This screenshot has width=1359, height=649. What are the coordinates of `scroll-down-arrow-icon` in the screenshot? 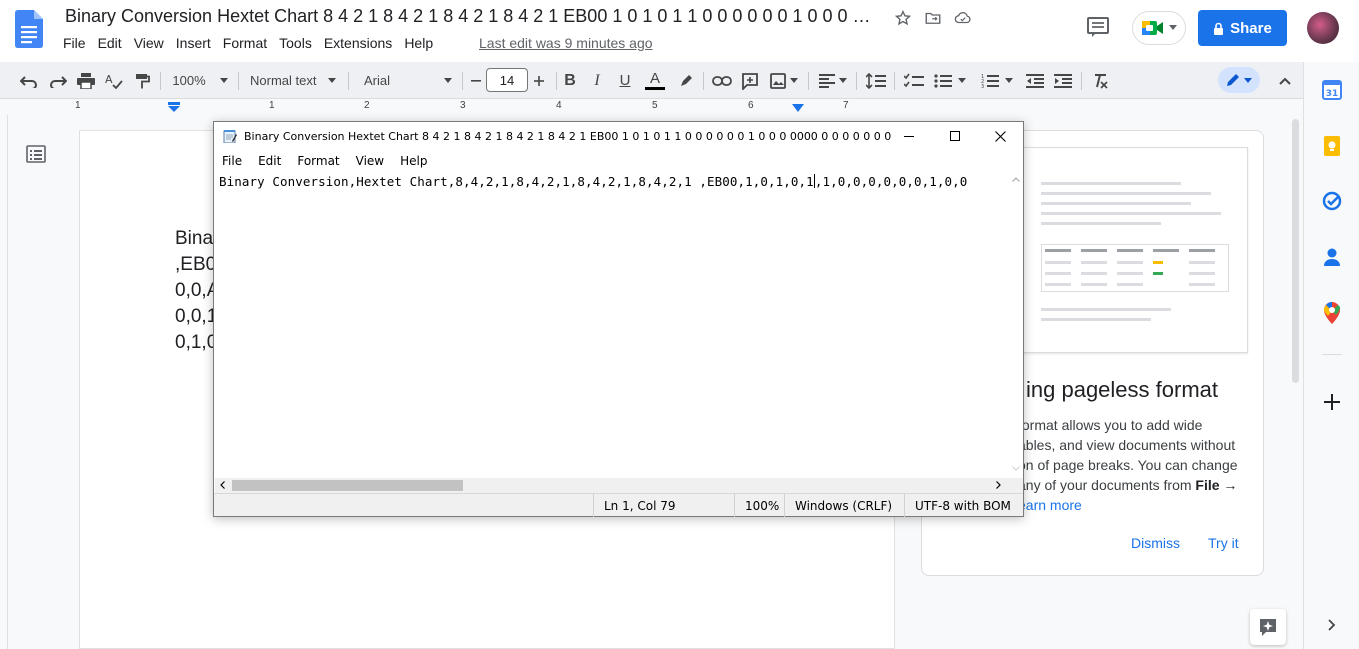 It's located at (1016, 468).